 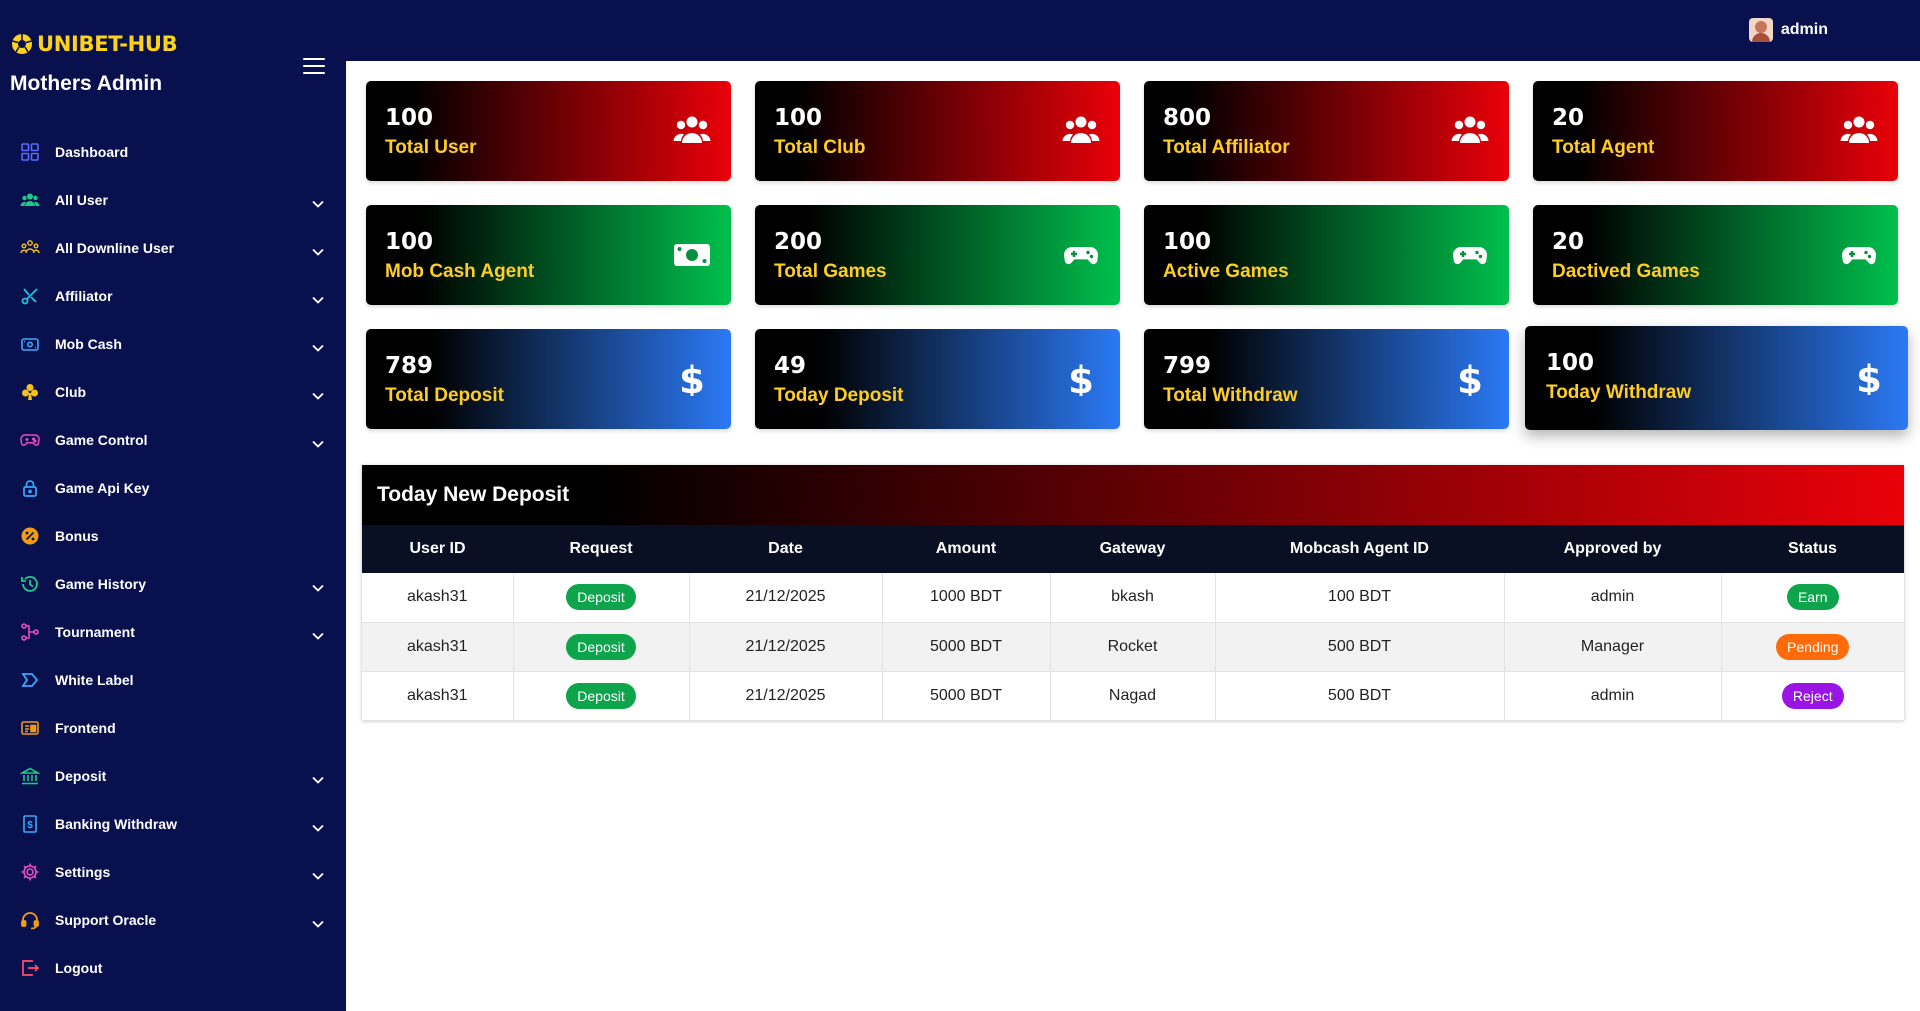 What do you see at coordinates (173, 728) in the screenshot?
I see `sidebar-item-frontend: Frontend` at bounding box center [173, 728].